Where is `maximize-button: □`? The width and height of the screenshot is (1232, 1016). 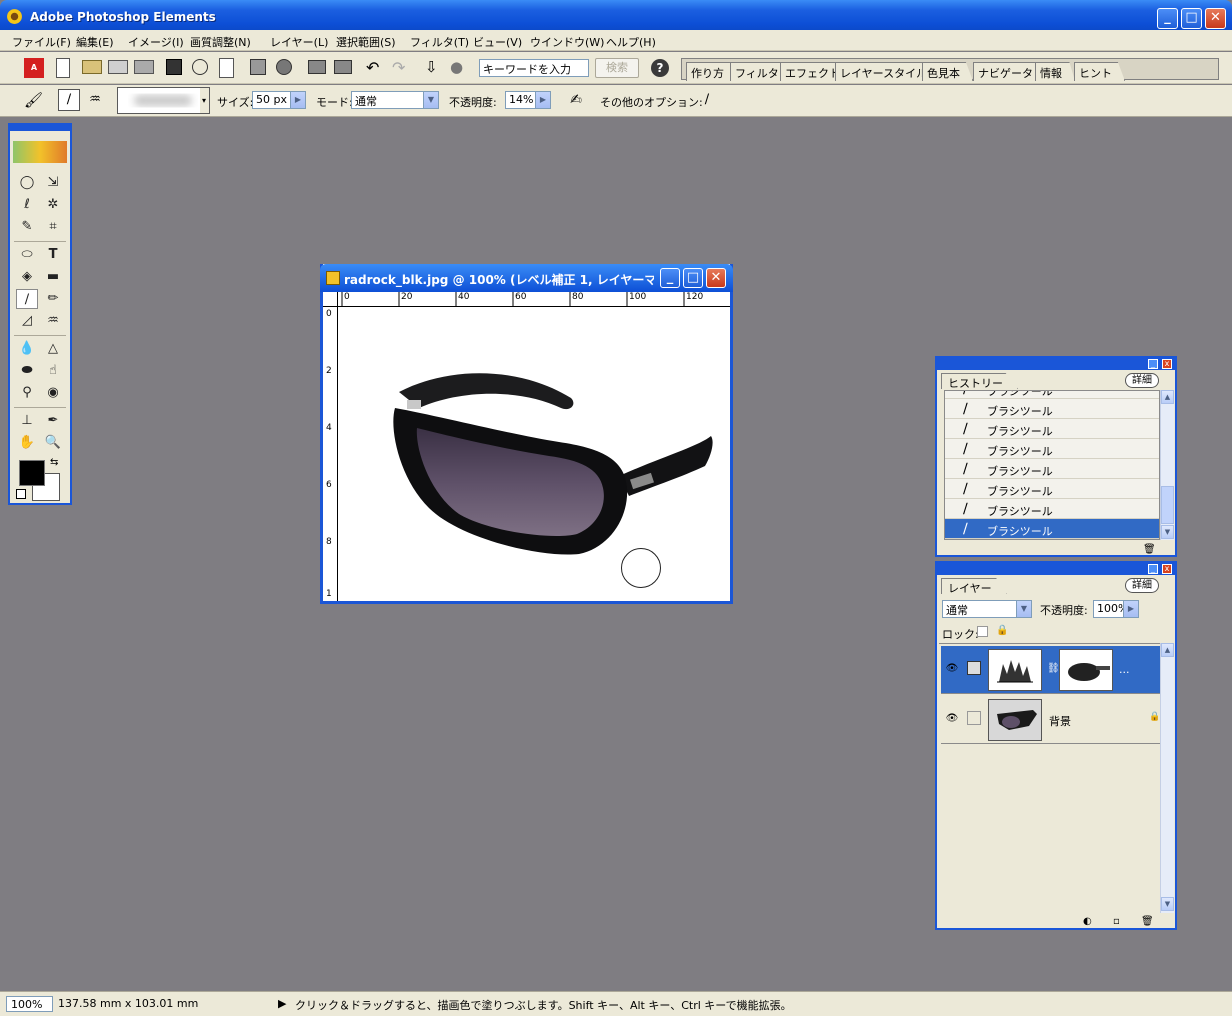
maximize-button: □ is located at coordinates (1191, 18).